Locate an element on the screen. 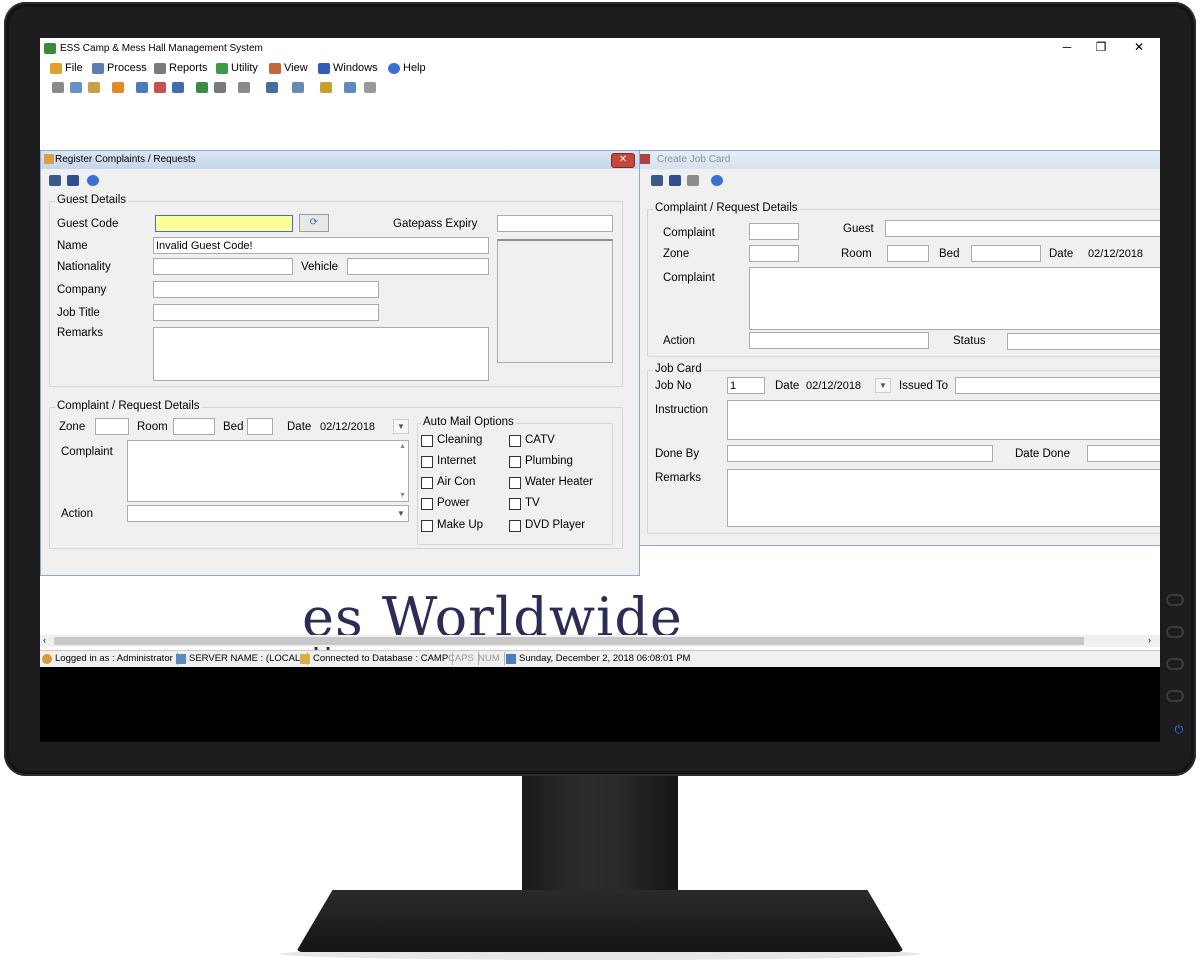  close-button: ✕ is located at coordinates (1139, 47).